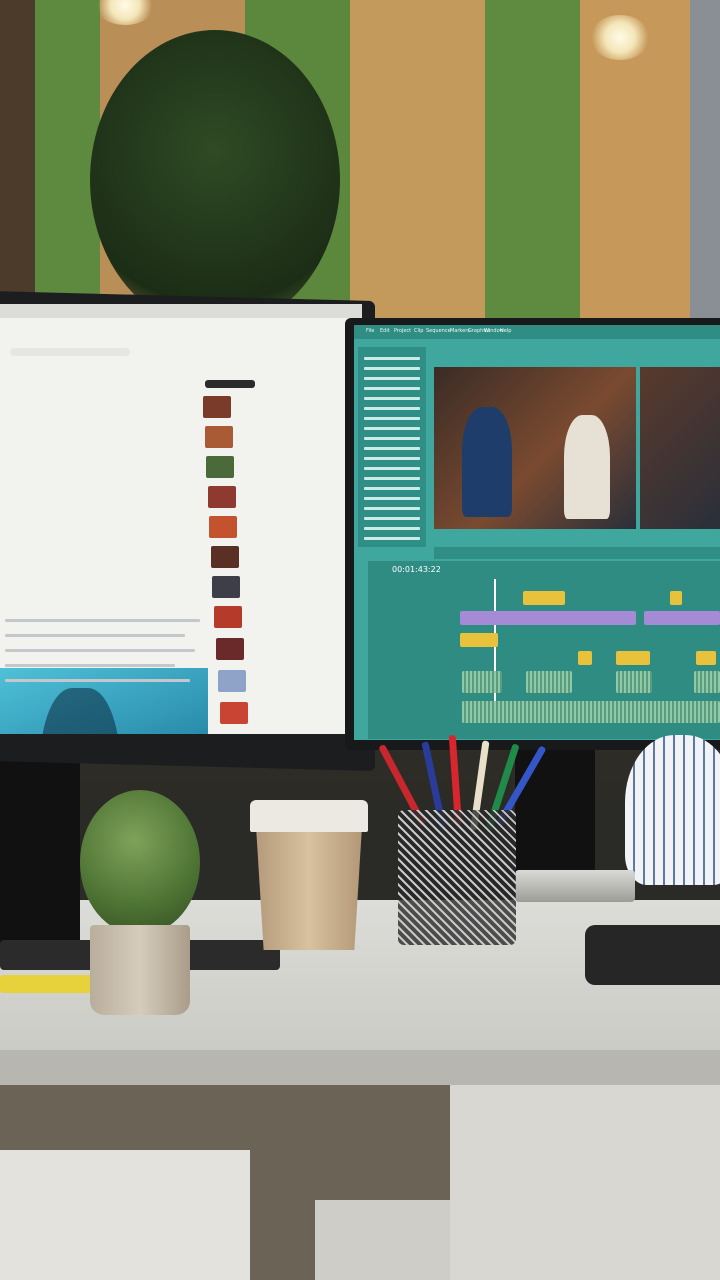  What do you see at coordinates (495, 649) in the screenshot?
I see `playhead` at bounding box center [495, 649].